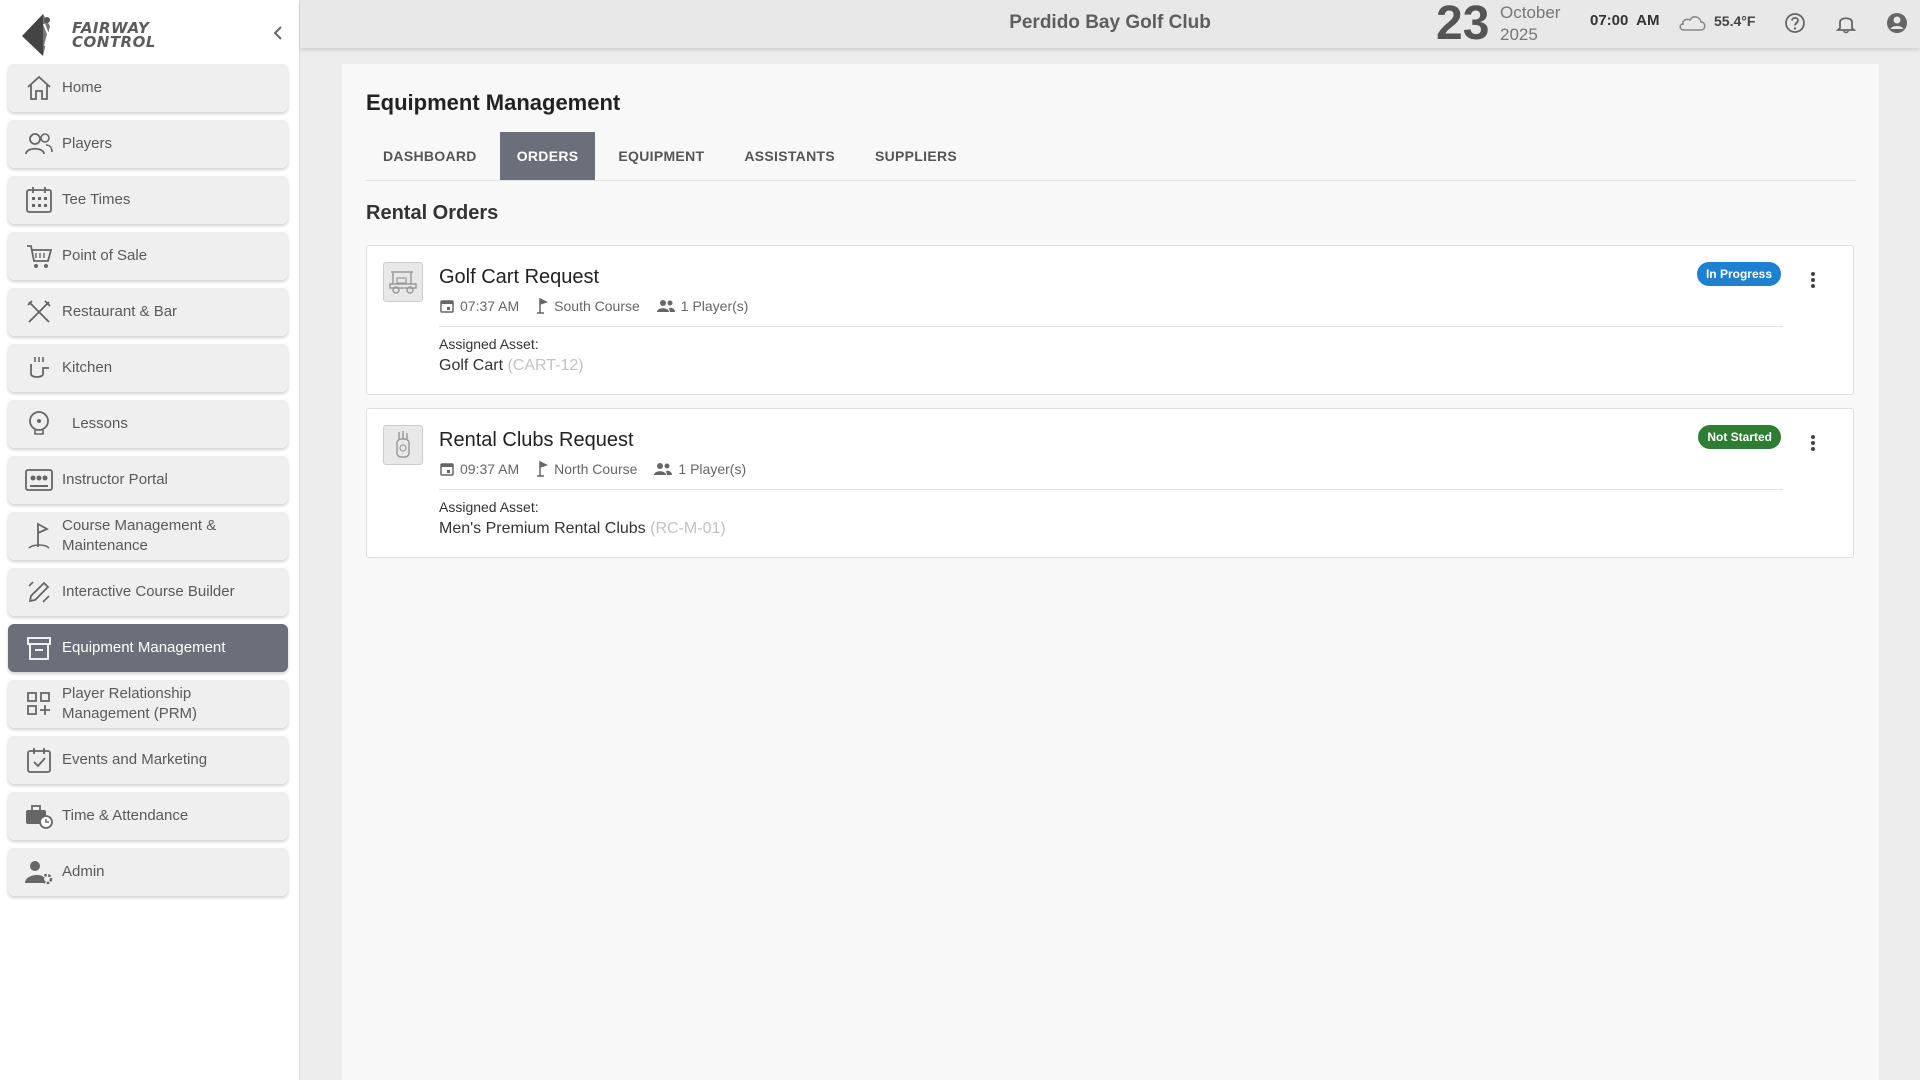  What do you see at coordinates (39, 200) in the screenshot?
I see `calendar-grid-icon` at bounding box center [39, 200].